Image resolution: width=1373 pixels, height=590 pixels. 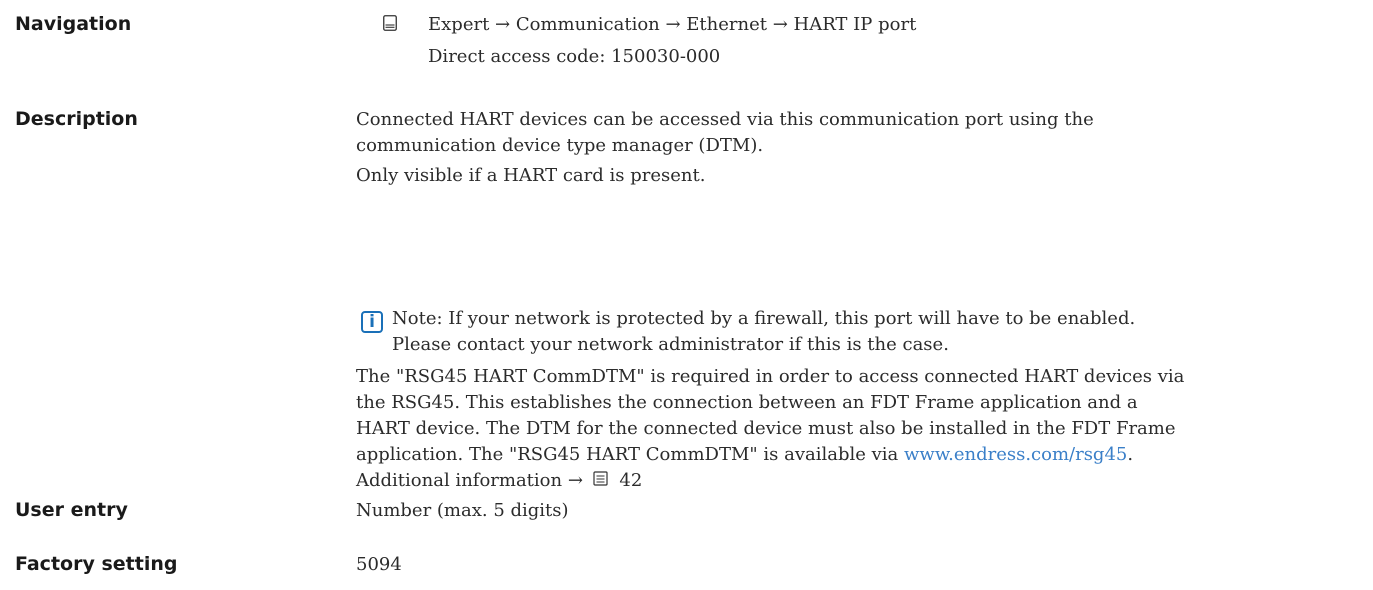 I want to click on menu-path-icon, so click(x=390, y=23).